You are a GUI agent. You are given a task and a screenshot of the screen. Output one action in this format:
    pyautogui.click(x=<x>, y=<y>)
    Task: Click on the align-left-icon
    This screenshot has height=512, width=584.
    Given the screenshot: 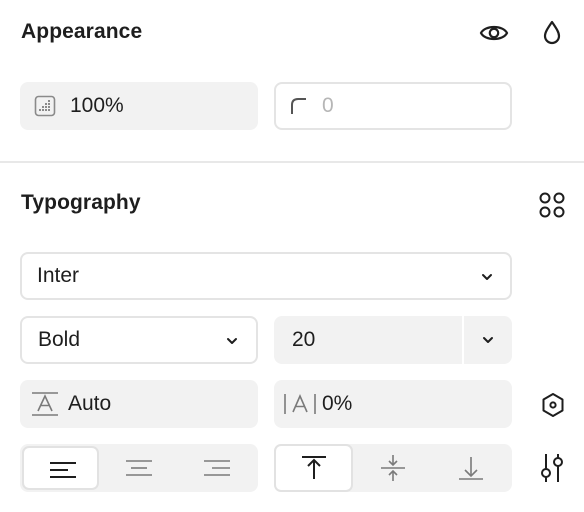 What is the action you would take?
    pyautogui.click(x=63, y=470)
    